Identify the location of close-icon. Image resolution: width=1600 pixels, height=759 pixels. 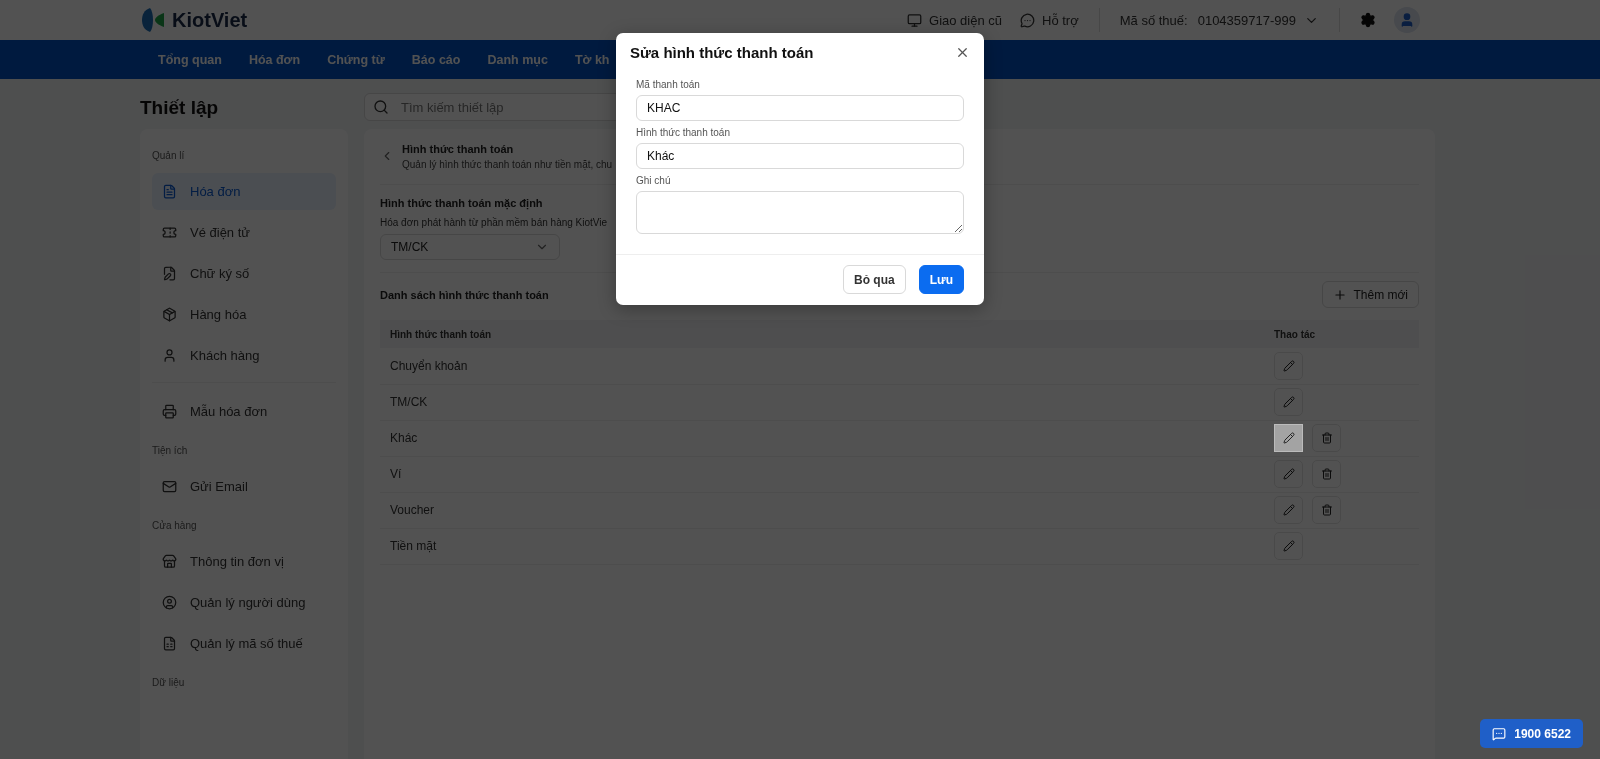
(962, 52).